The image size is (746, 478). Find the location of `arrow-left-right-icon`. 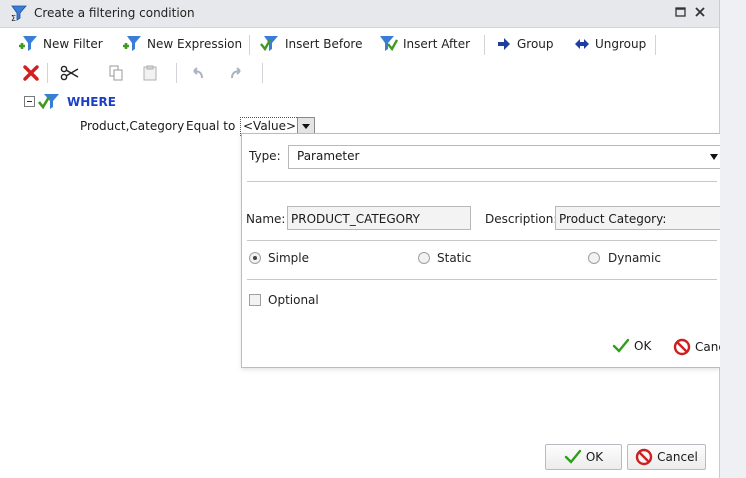

arrow-left-right-icon is located at coordinates (582, 44).